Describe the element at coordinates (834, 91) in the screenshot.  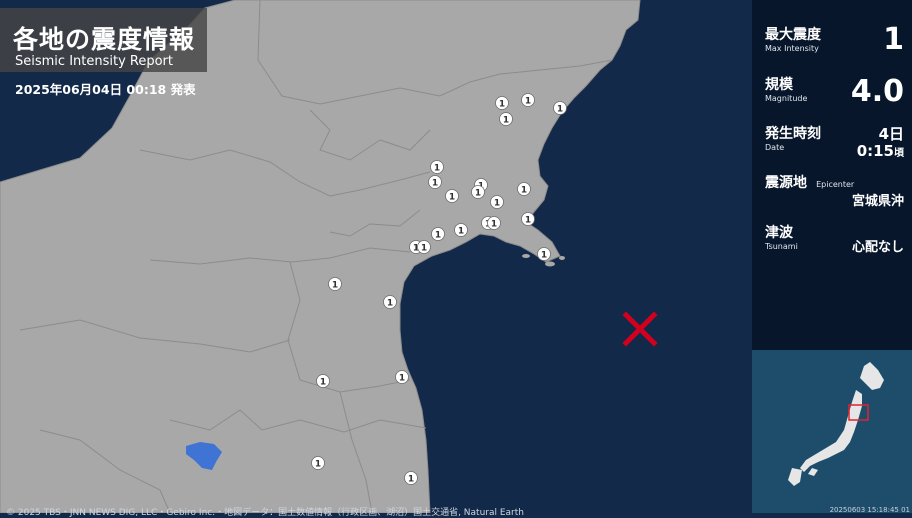
I see `magnitude-row: 規模 Magnitude 4.0` at that location.